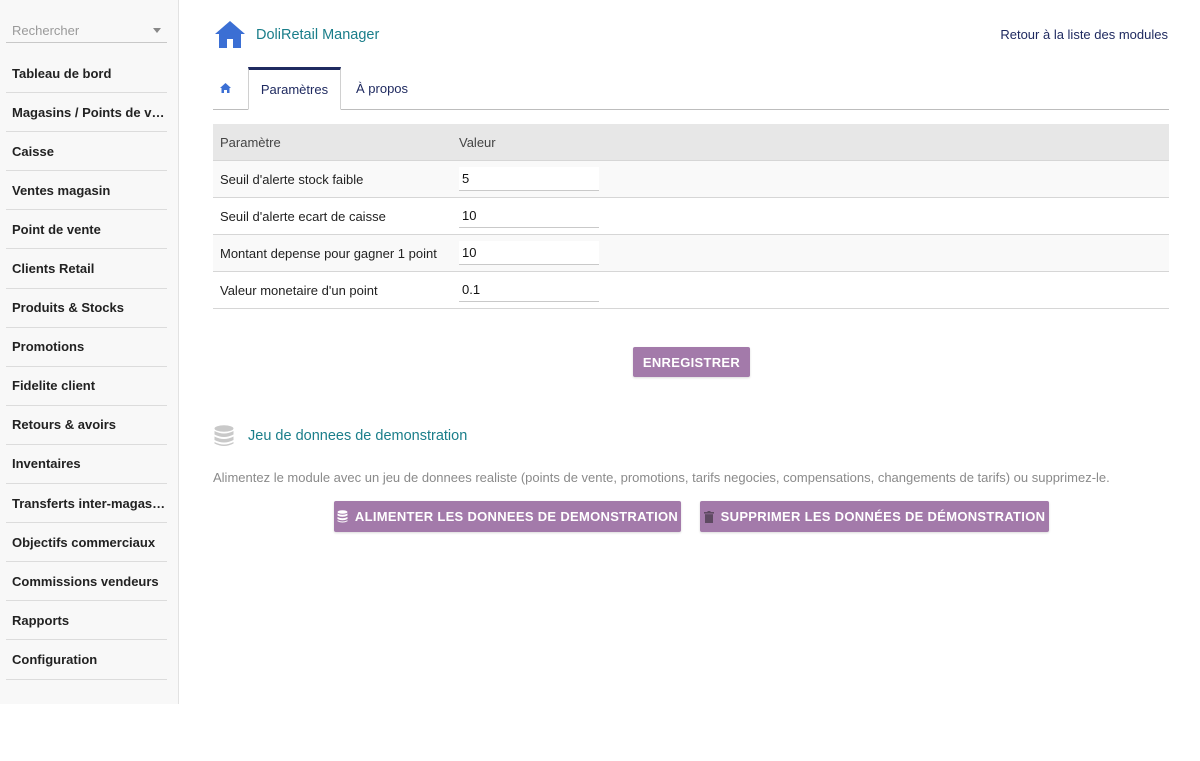  I want to click on sidebar-item-caisse: Caisse, so click(86, 152).